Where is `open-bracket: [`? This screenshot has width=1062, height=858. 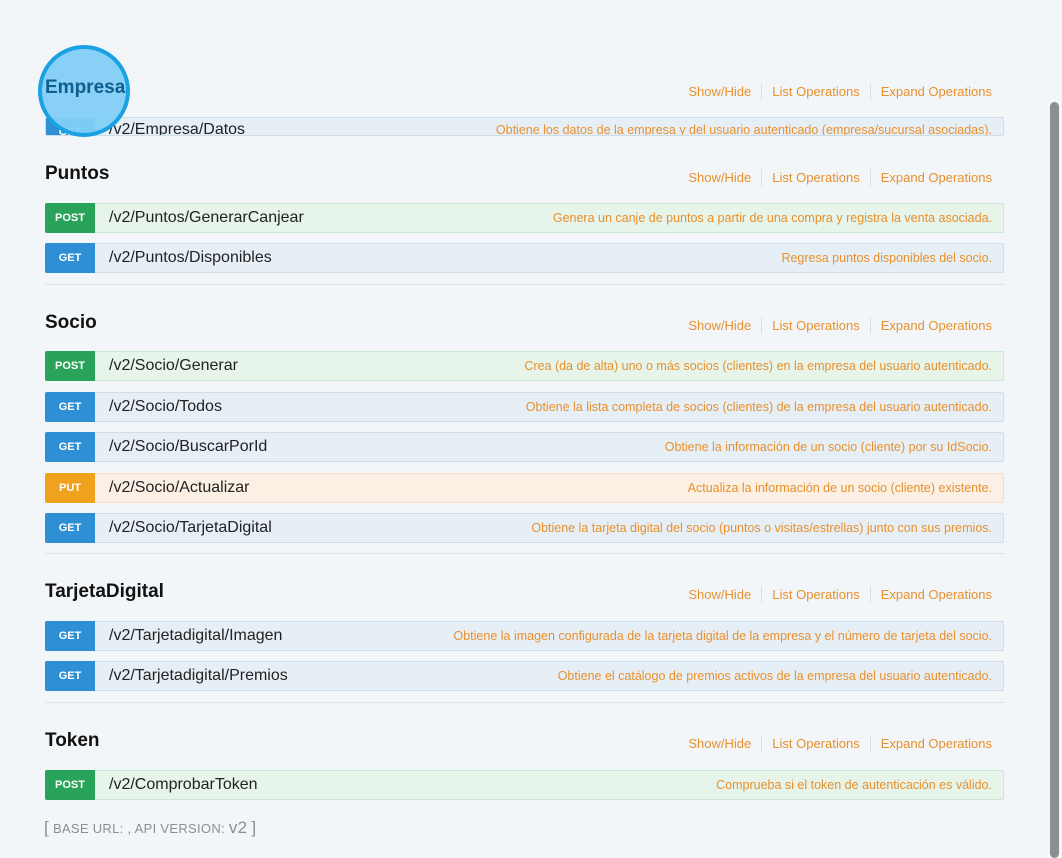
open-bracket: [ is located at coordinates (47, 827).